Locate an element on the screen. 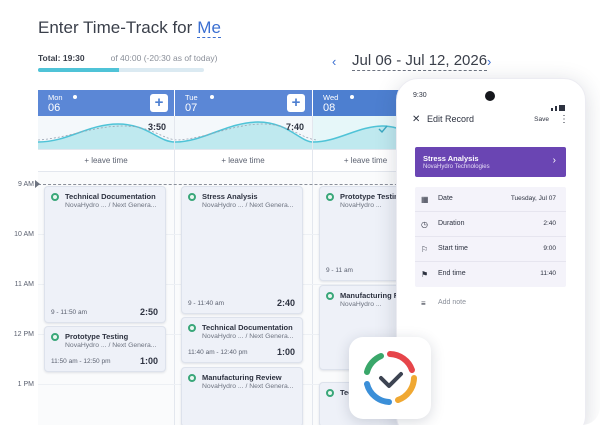 The image size is (600, 425). entry-duration: 2:50 is located at coordinates (148, 312).